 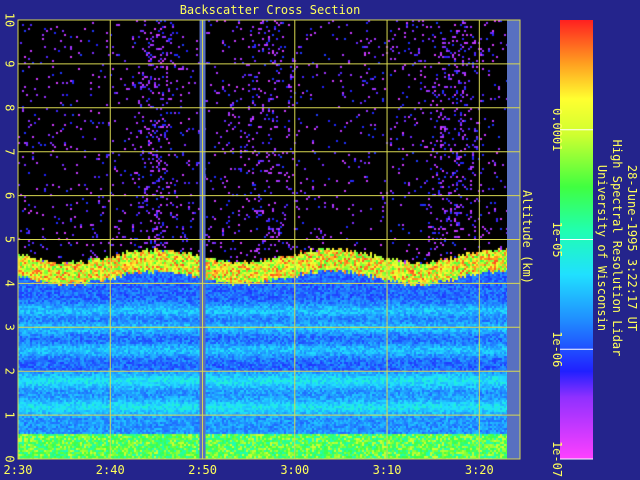 I want to click on y-tick-label: 9, so click(x=10, y=63).